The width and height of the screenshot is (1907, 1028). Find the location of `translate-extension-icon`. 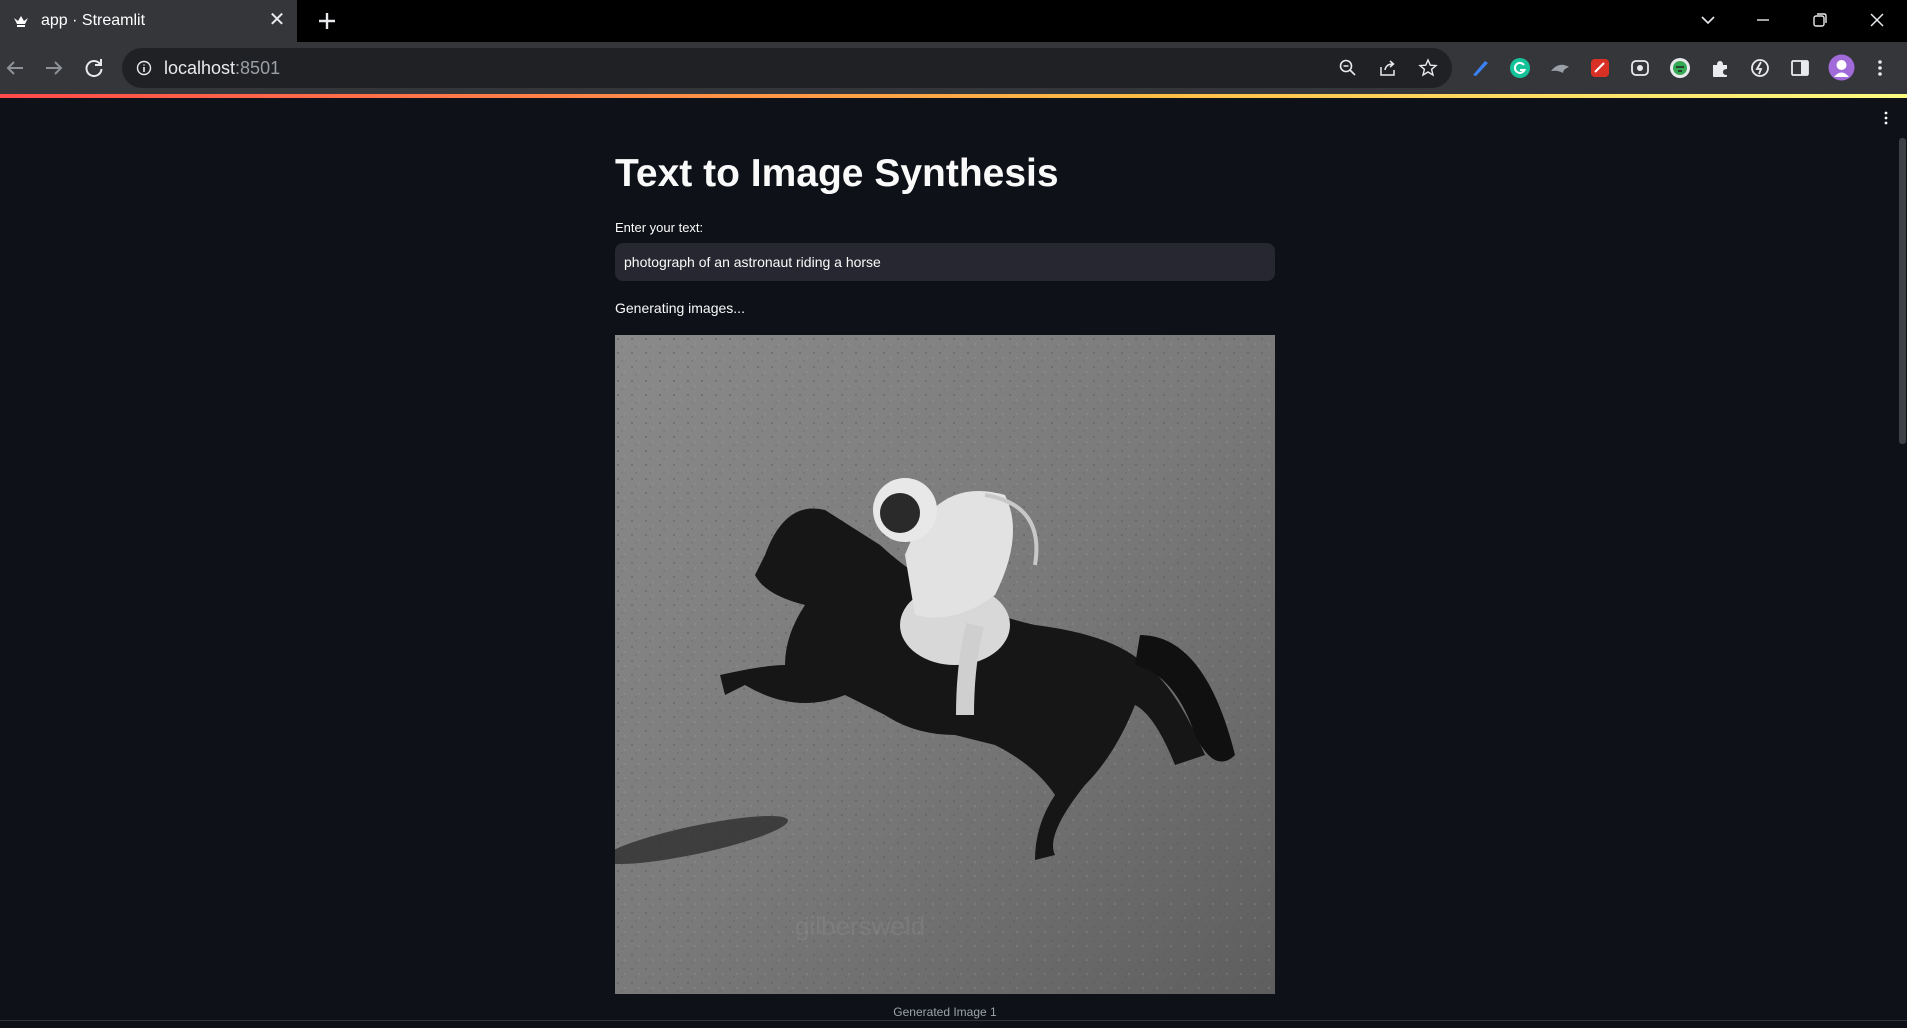

translate-extension-icon is located at coordinates (1680, 68).